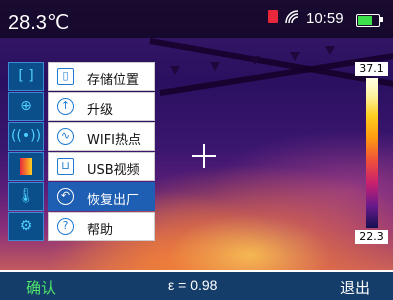  I want to click on menu-row: ⊕ ↑ 升级, so click(81, 106).